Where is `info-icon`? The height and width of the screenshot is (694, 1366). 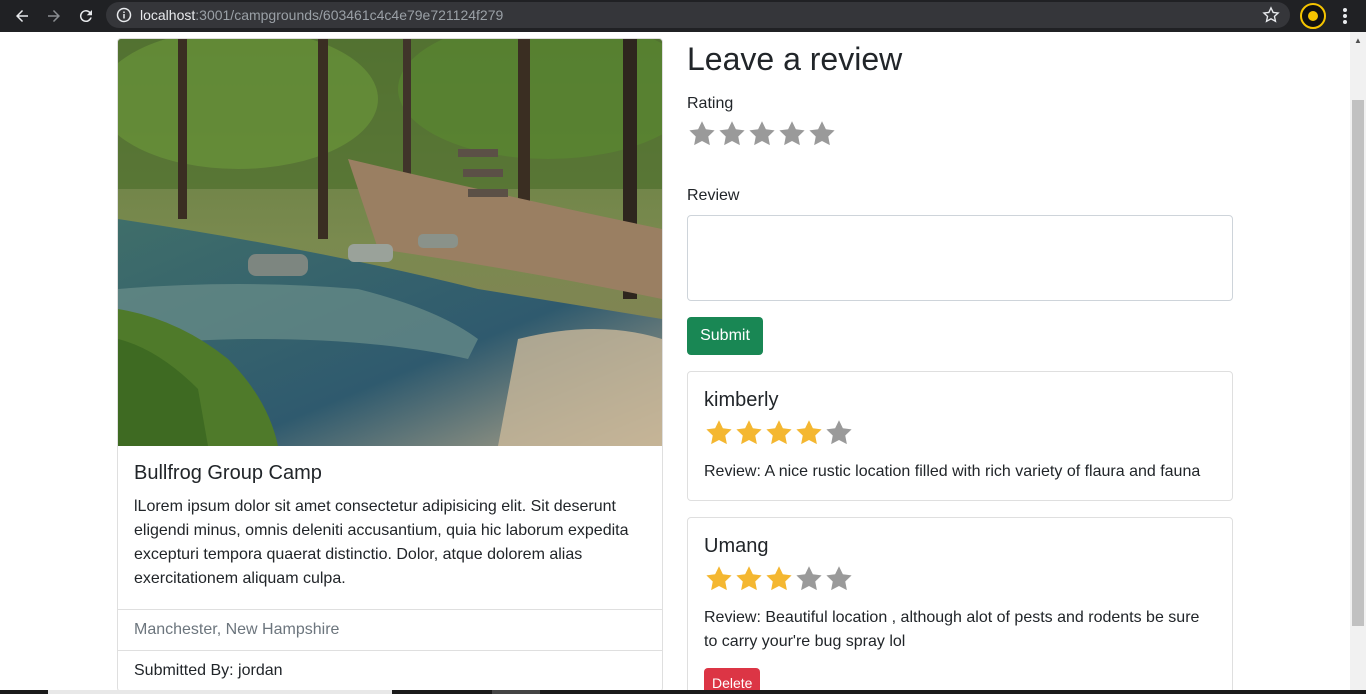
info-icon is located at coordinates (124, 15).